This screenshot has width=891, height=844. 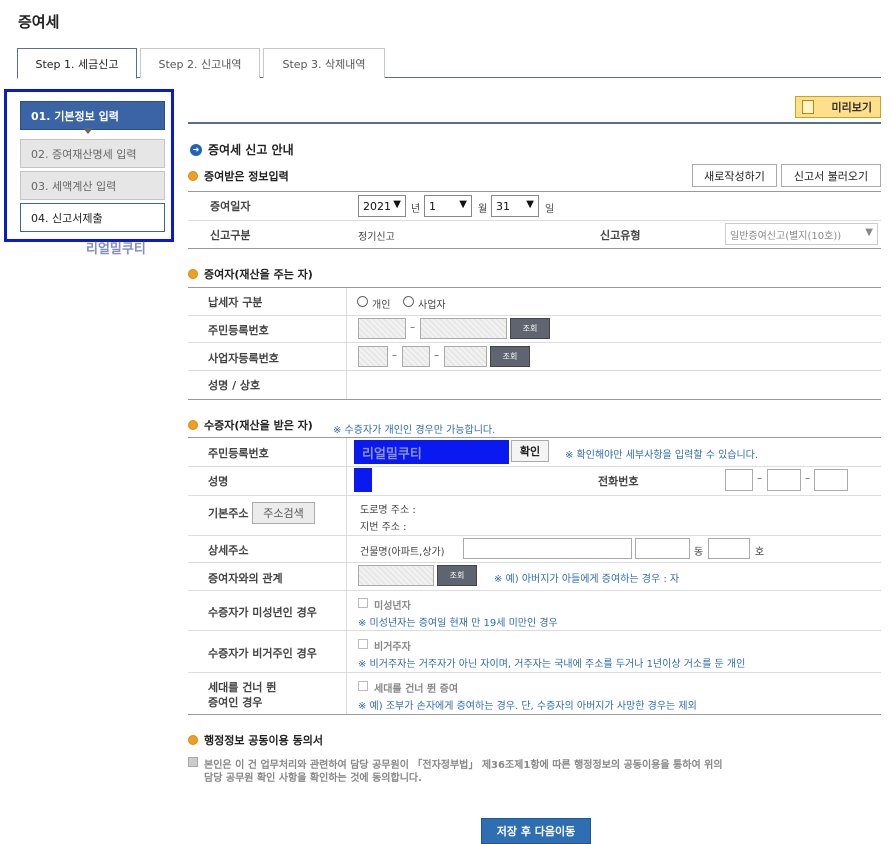 I want to click on column-divider, so click(x=346, y=343).